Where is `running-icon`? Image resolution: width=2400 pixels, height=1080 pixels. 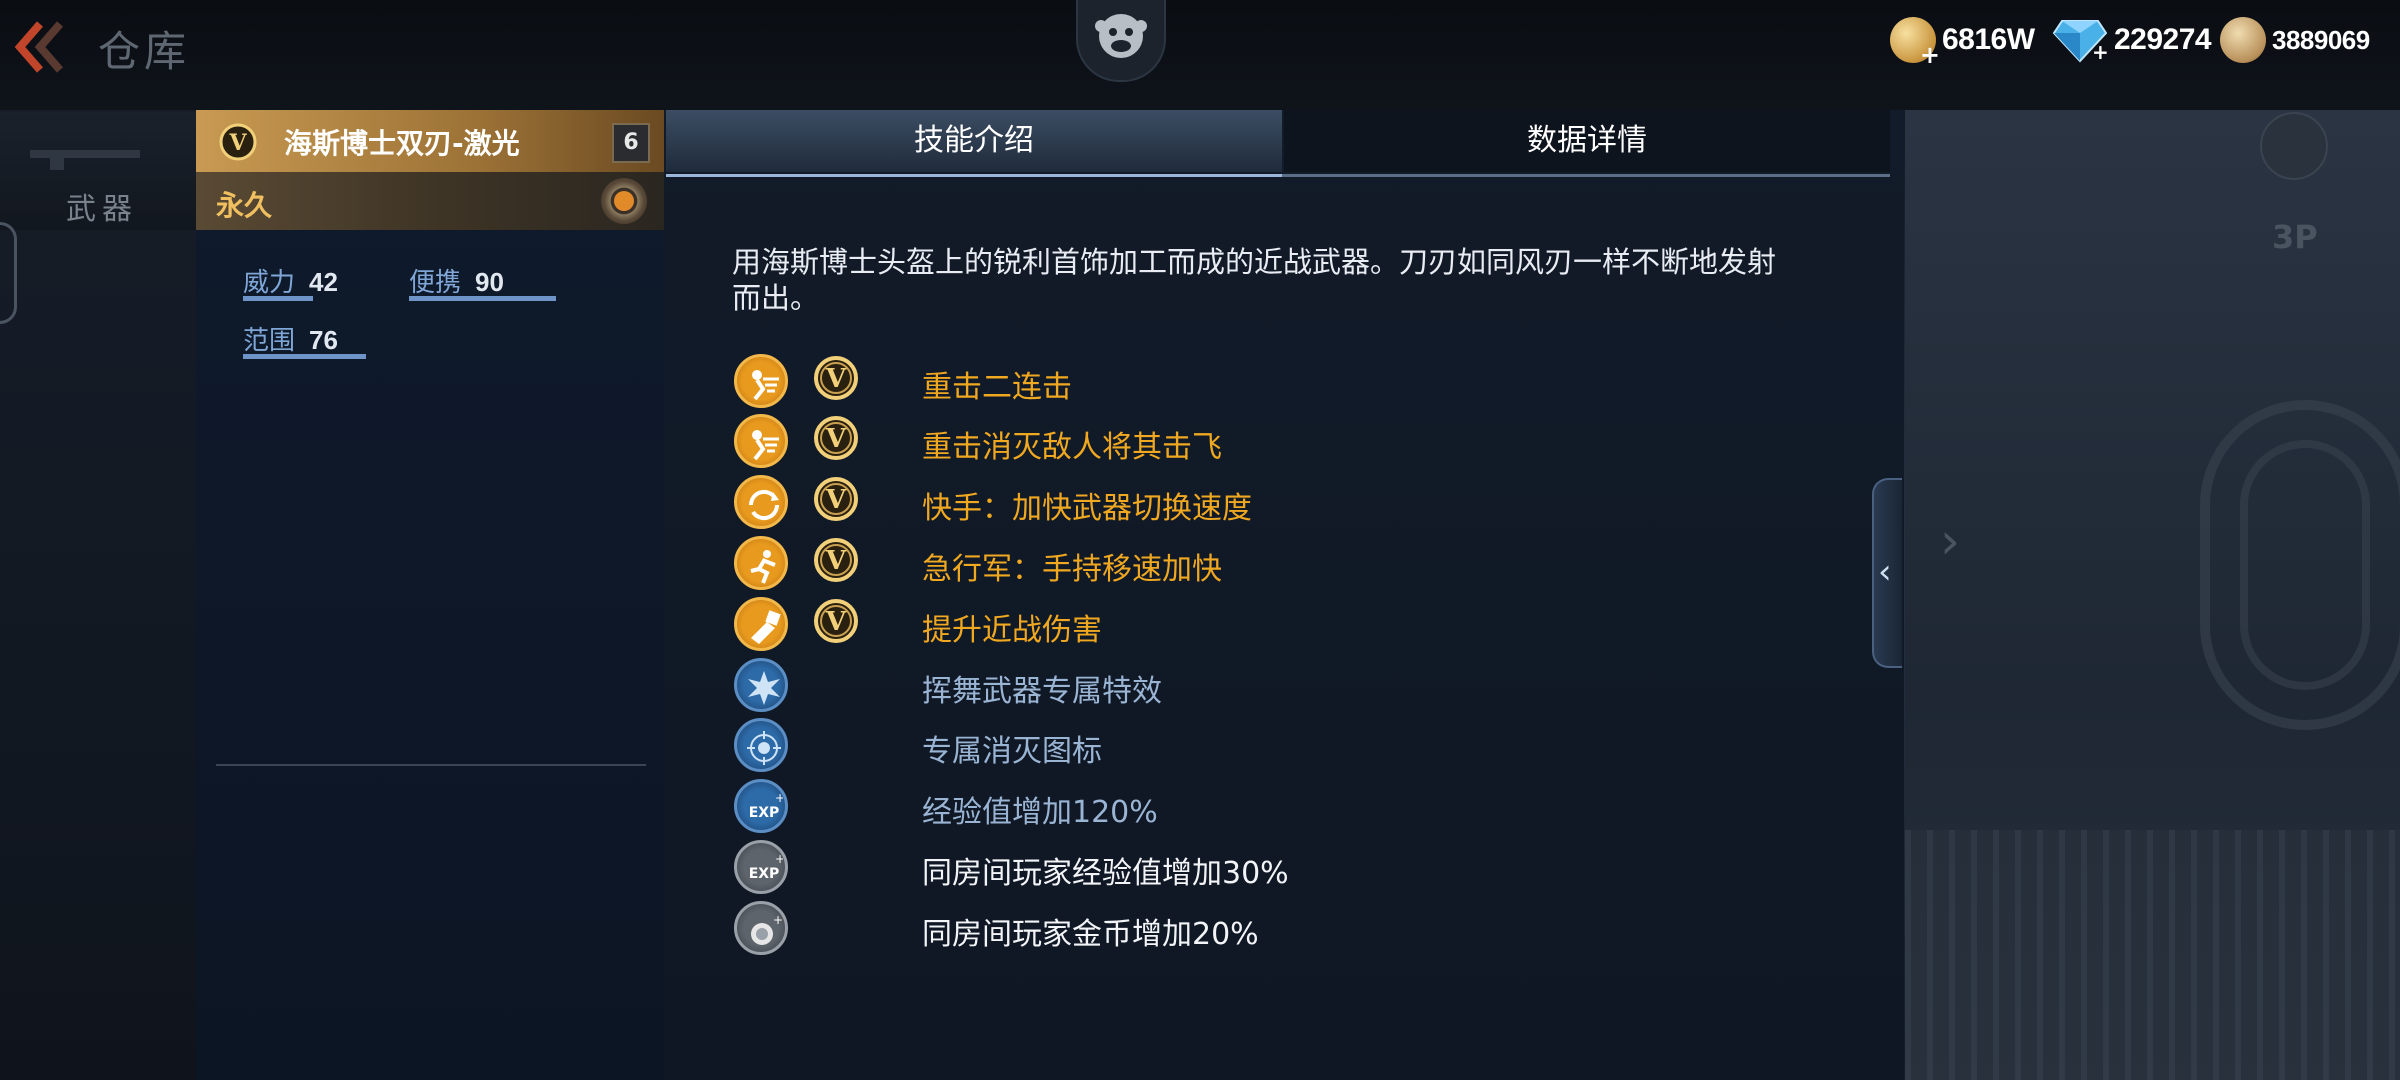 running-icon is located at coordinates (761, 563).